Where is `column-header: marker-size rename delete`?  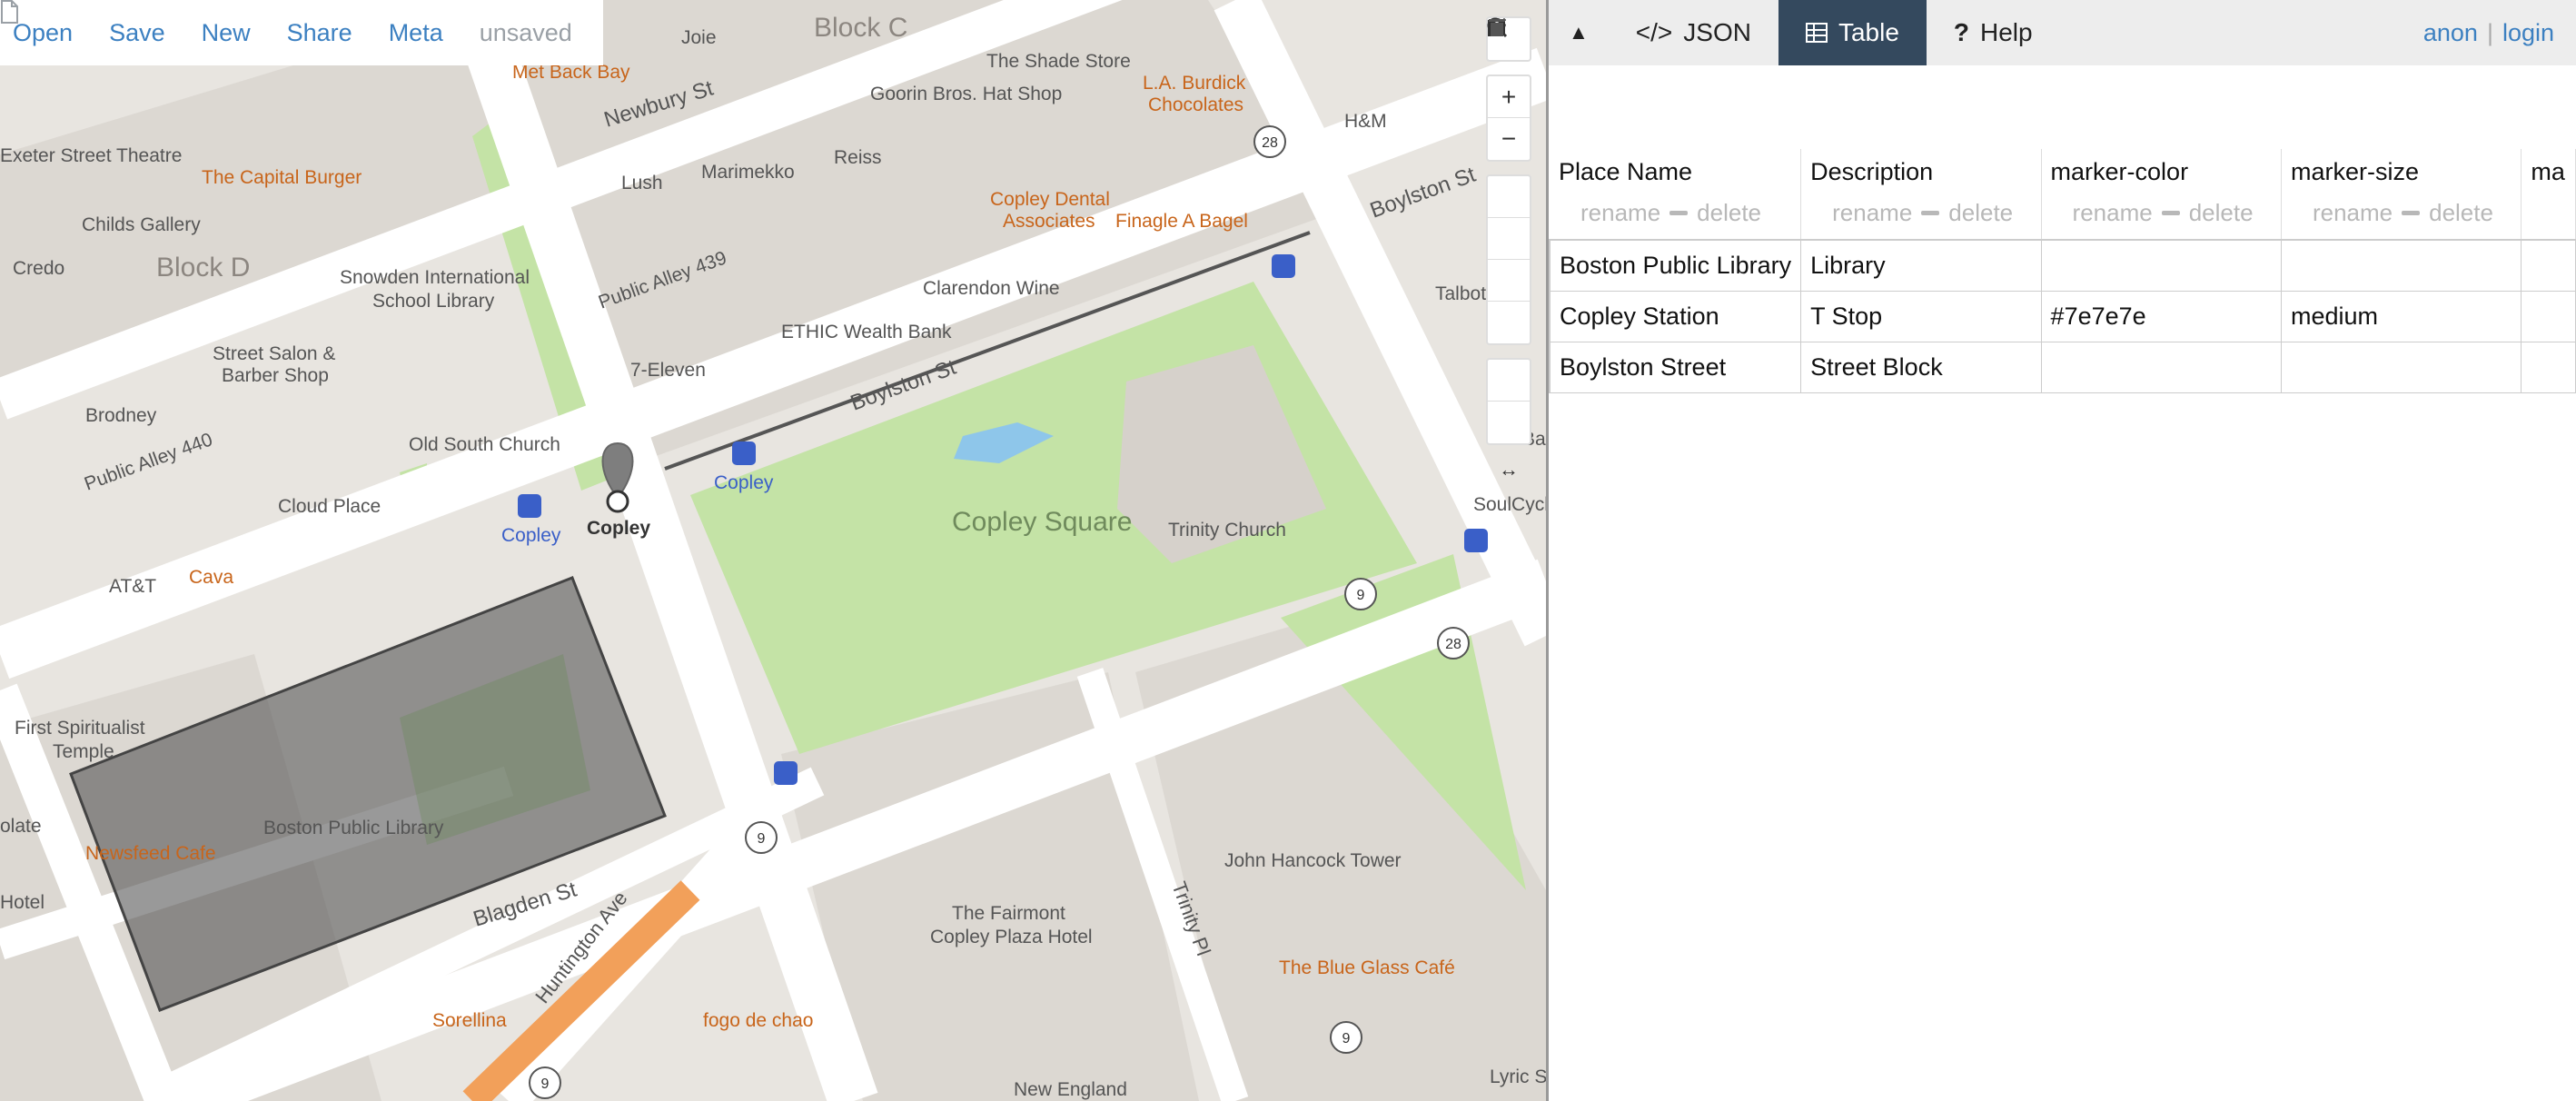
column-header: marker-size rename delete is located at coordinates (2401, 195).